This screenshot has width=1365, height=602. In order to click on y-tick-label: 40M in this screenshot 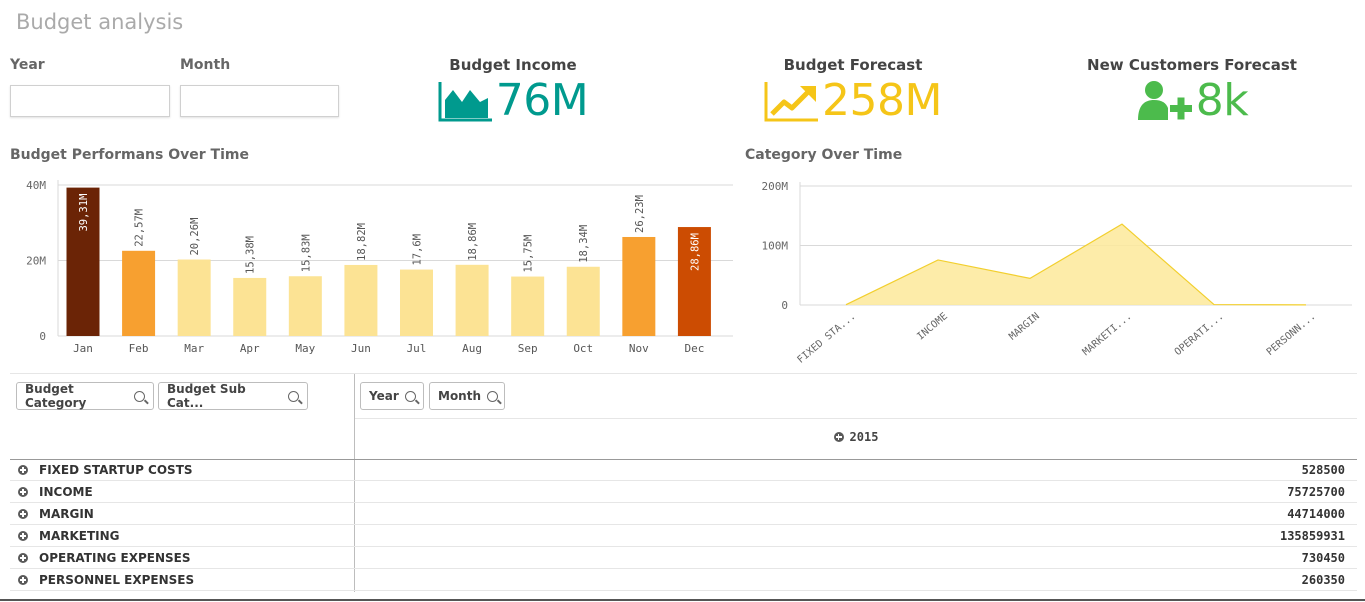, I will do `click(36, 185)`.